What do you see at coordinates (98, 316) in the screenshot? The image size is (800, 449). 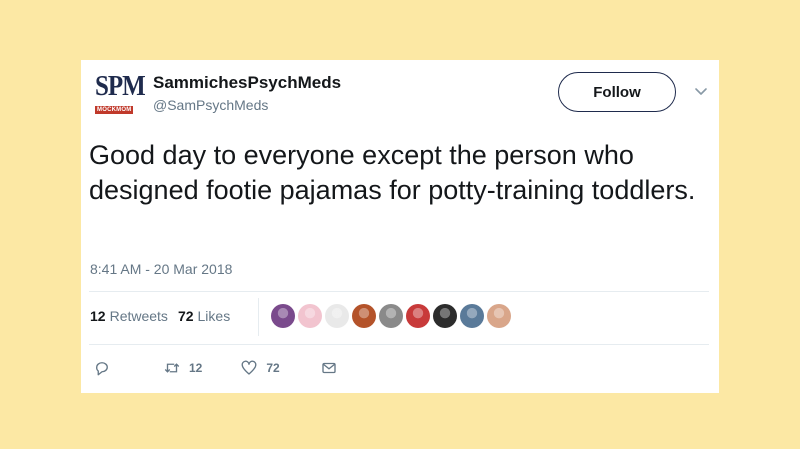 I see `retweets-count: 12` at bounding box center [98, 316].